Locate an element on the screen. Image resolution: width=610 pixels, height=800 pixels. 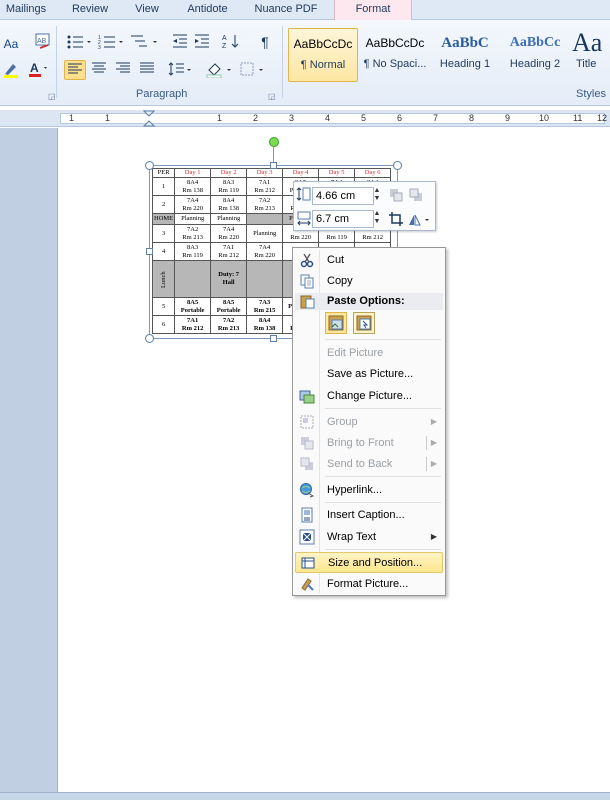
resize-handle-top-right is located at coordinates (397, 165).